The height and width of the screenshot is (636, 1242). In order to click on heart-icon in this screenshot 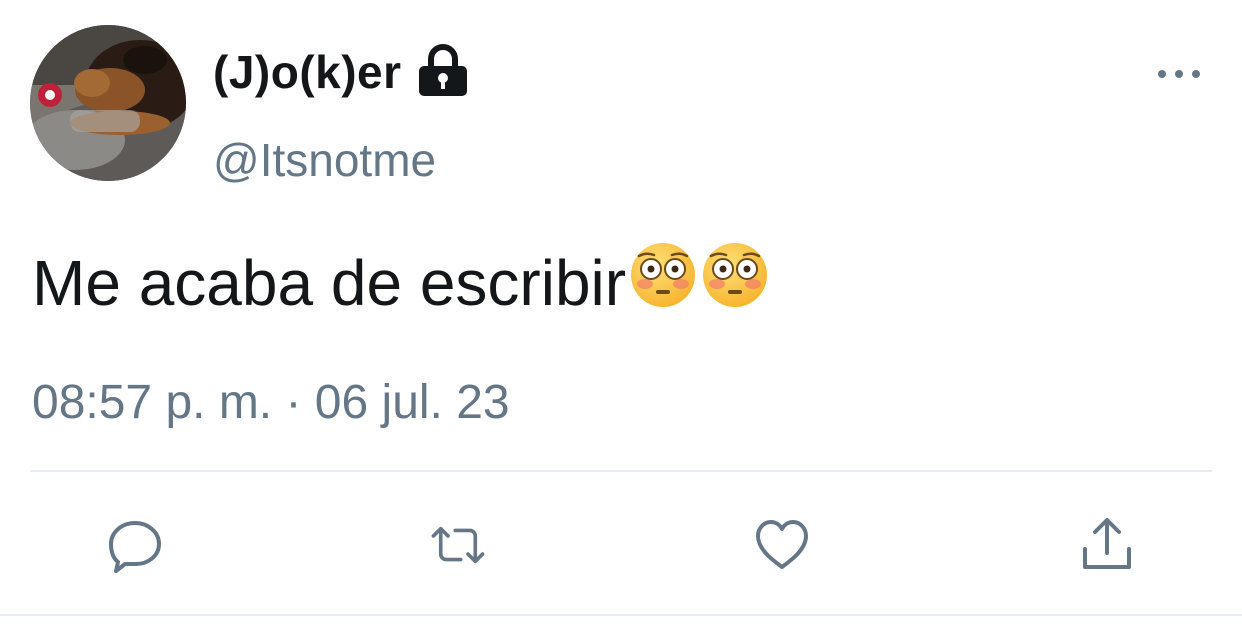, I will do `click(782, 544)`.